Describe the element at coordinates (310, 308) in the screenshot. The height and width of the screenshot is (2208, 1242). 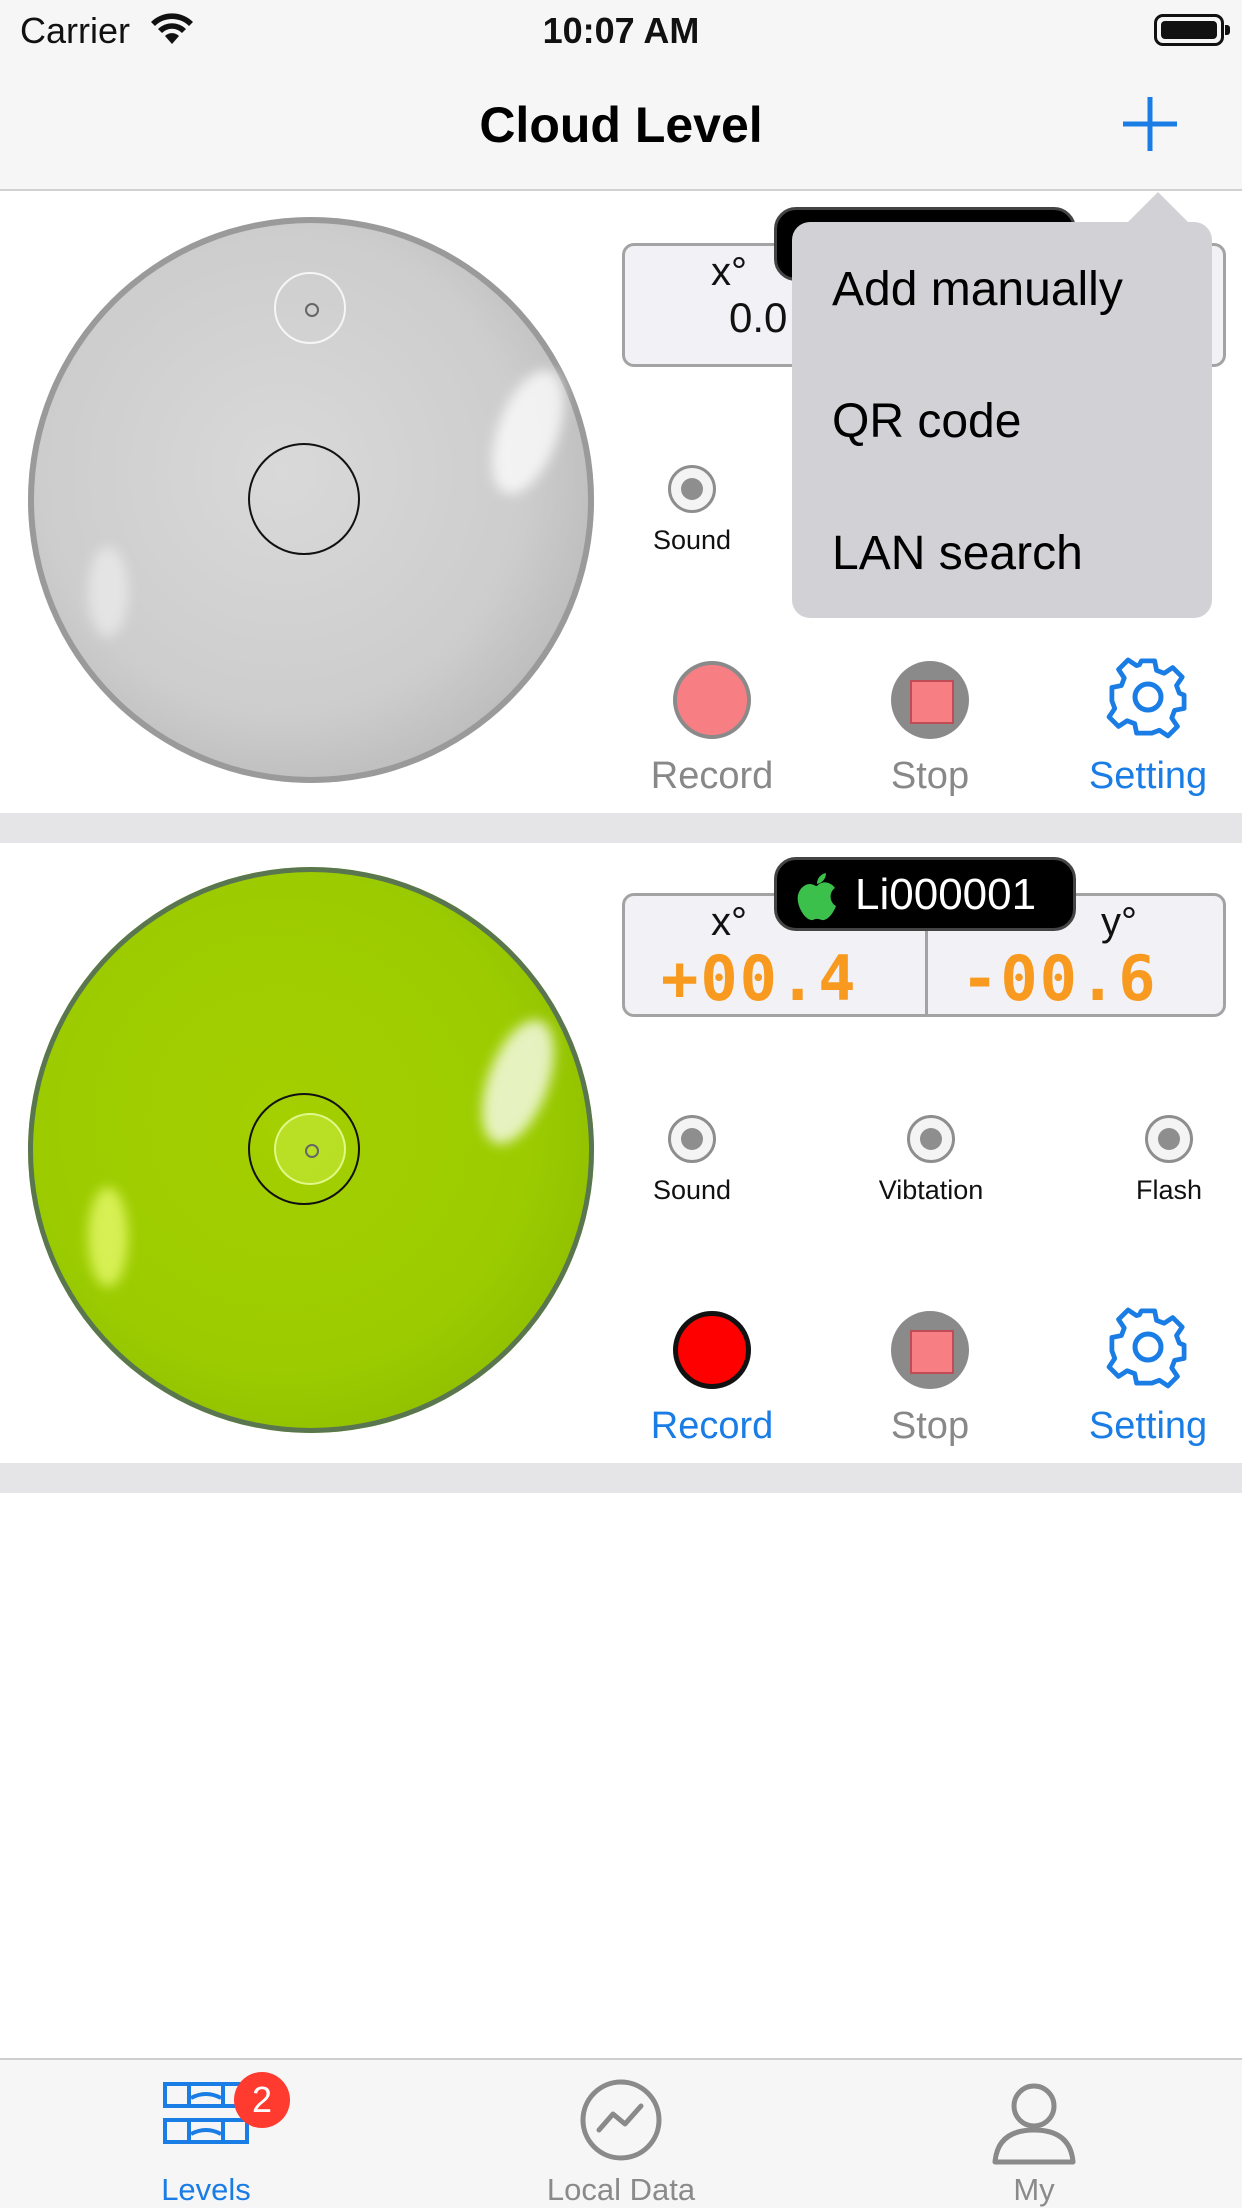
I see `level-bubble` at that location.